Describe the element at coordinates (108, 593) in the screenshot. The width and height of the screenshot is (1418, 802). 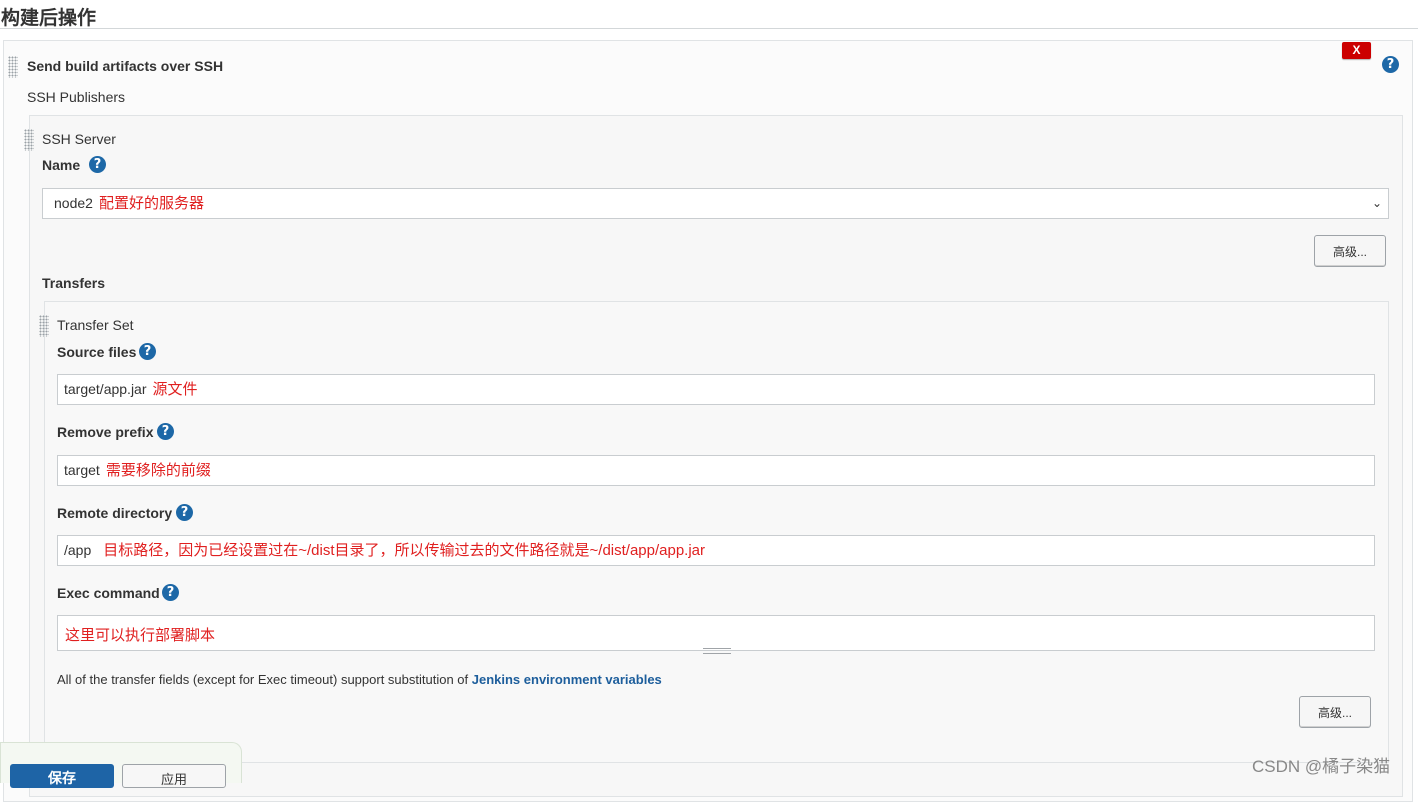
I see `exec-command-label: Exec command` at that location.